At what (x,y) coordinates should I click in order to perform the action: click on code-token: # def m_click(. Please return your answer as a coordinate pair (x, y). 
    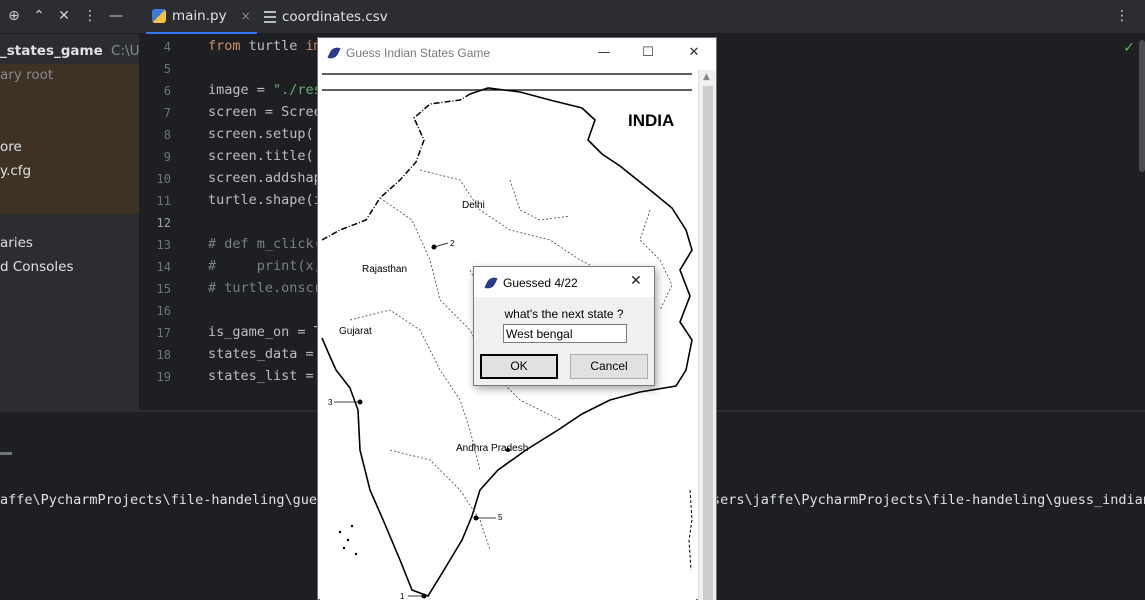
    Looking at the image, I should click on (265, 244).